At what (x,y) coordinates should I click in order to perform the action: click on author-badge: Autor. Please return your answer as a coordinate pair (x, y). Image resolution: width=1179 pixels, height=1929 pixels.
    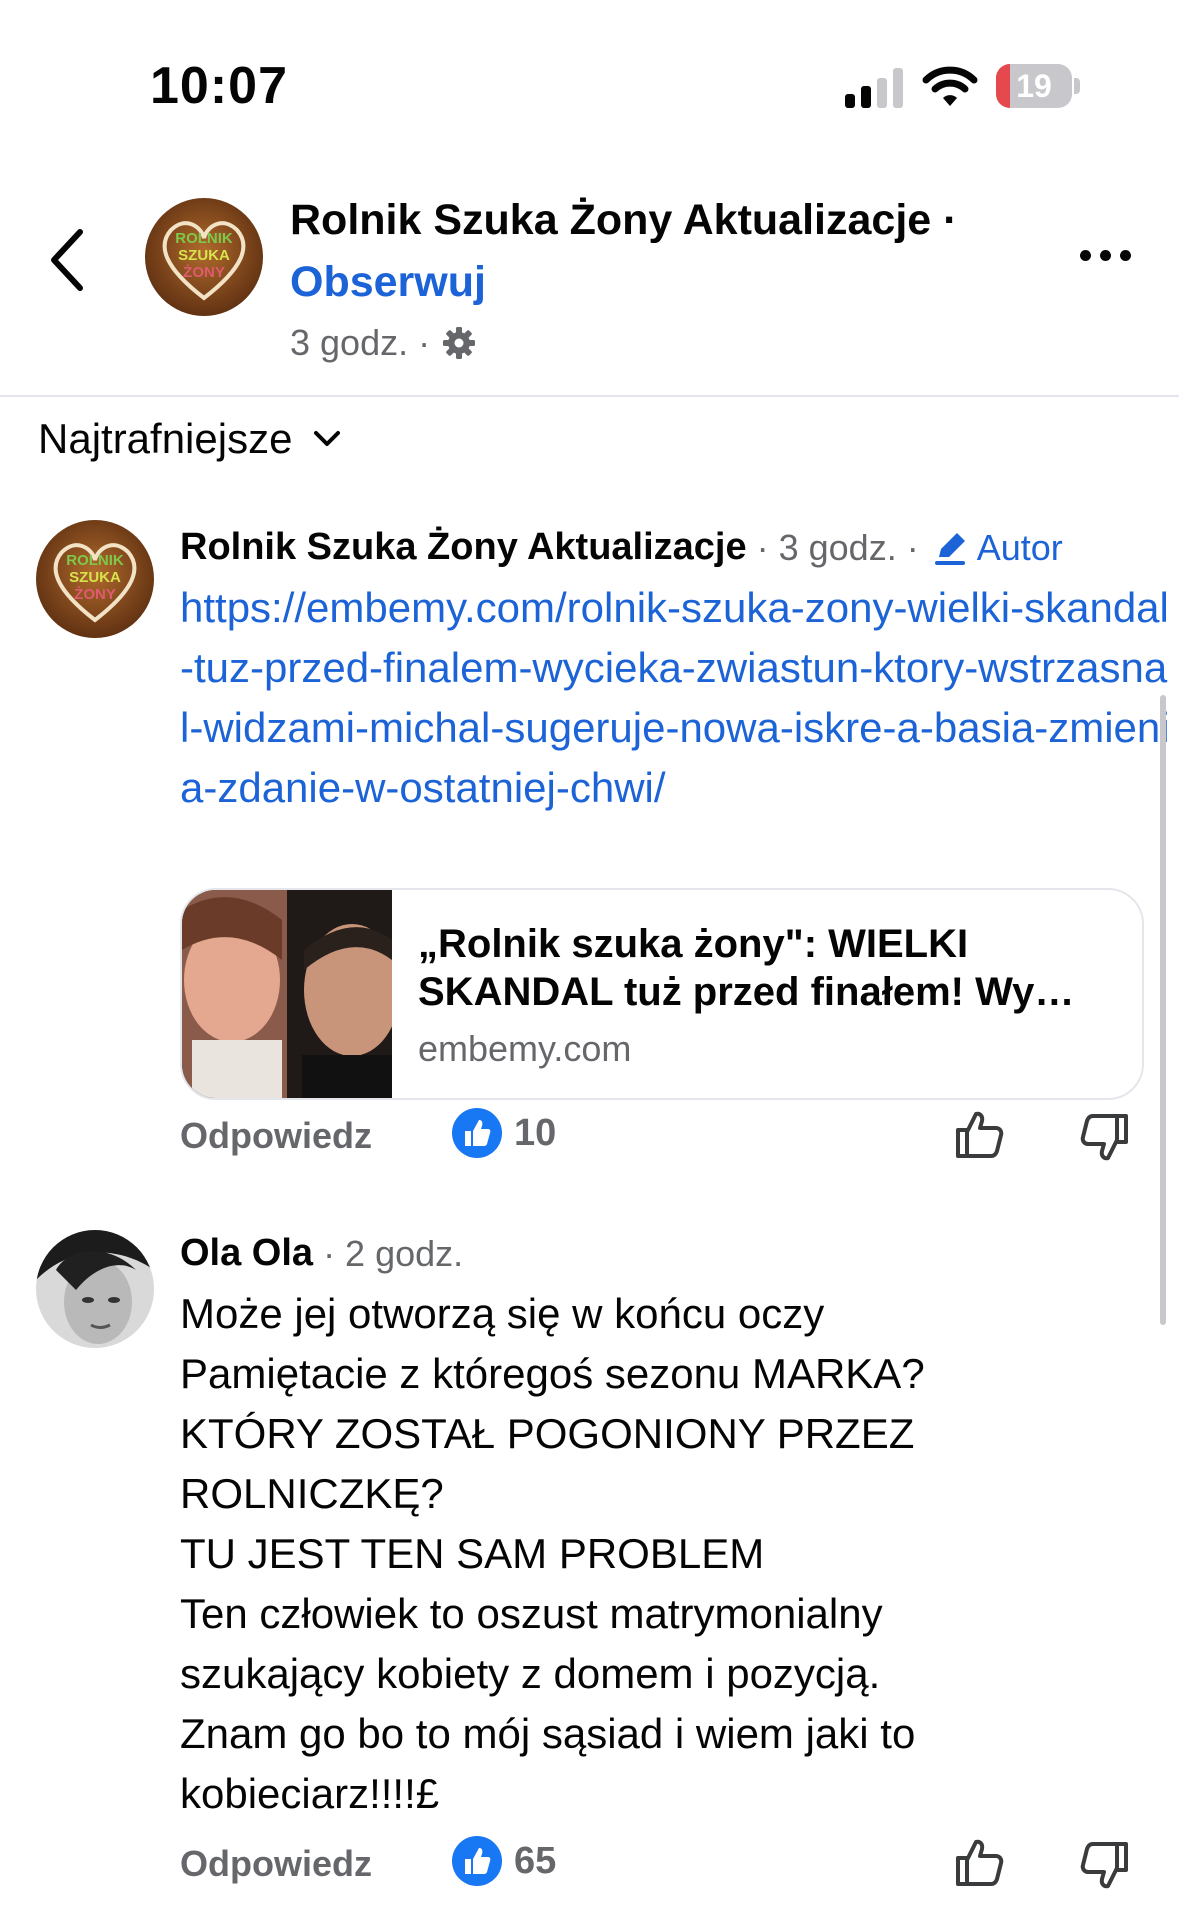
    Looking at the image, I should click on (997, 548).